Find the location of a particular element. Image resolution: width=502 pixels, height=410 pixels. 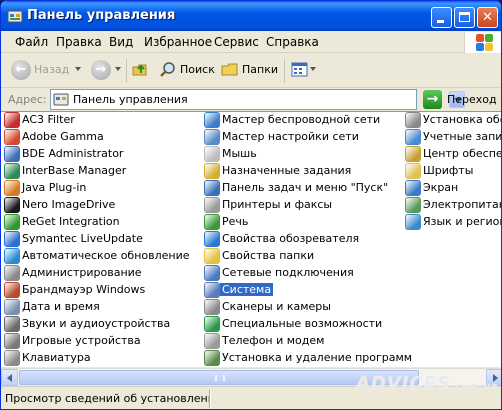

ac3-filter-icon is located at coordinates (12, 120).